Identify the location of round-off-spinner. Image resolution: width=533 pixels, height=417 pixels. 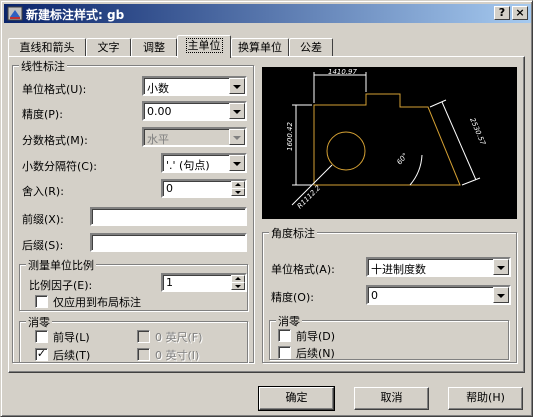
(238, 188).